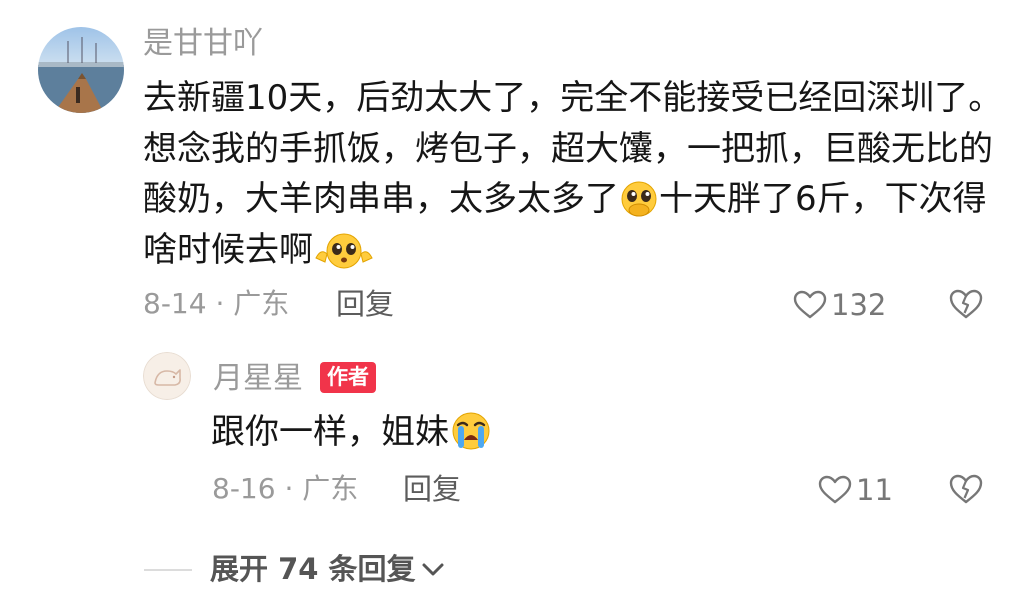  I want to click on pleading-hands-over-mouth-emoji, so click(639, 199).